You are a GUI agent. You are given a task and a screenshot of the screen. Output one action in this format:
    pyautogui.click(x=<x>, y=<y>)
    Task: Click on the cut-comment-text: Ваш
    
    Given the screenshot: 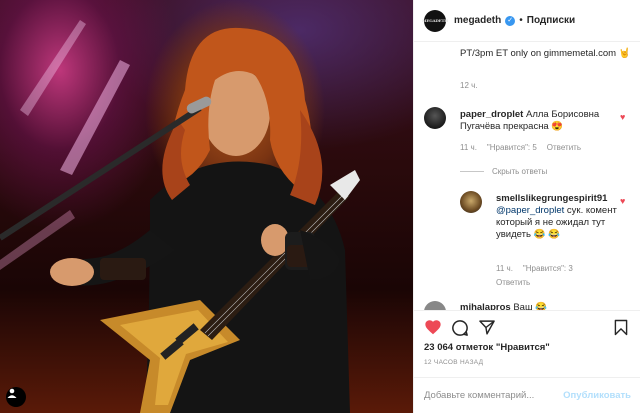 What is the action you would take?
    pyautogui.click(x=523, y=306)
    